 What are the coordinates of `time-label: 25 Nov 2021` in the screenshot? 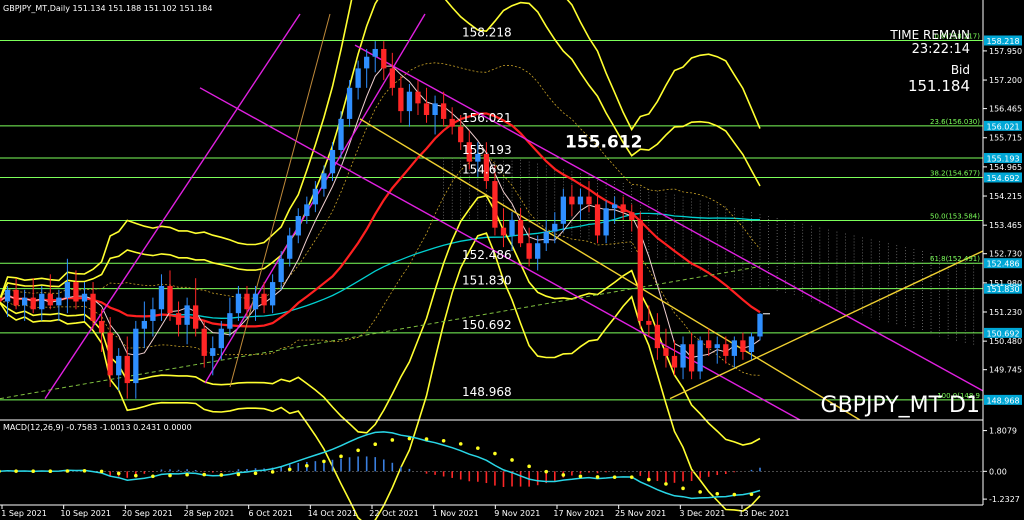 It's located at (640, 513).